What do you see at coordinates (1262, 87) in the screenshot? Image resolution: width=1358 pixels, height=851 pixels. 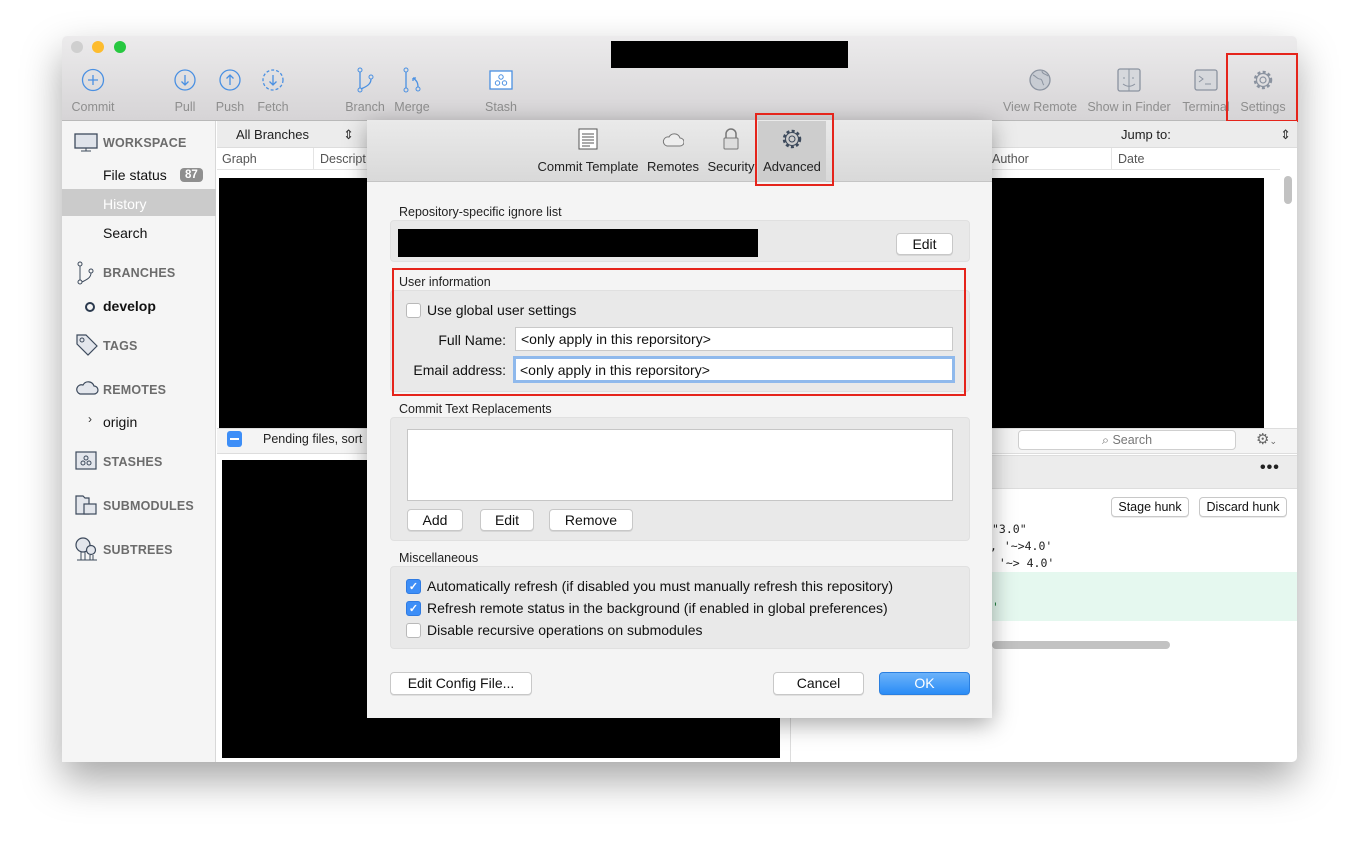 I see `settings-highlight` at bounding box center [1262, 87].